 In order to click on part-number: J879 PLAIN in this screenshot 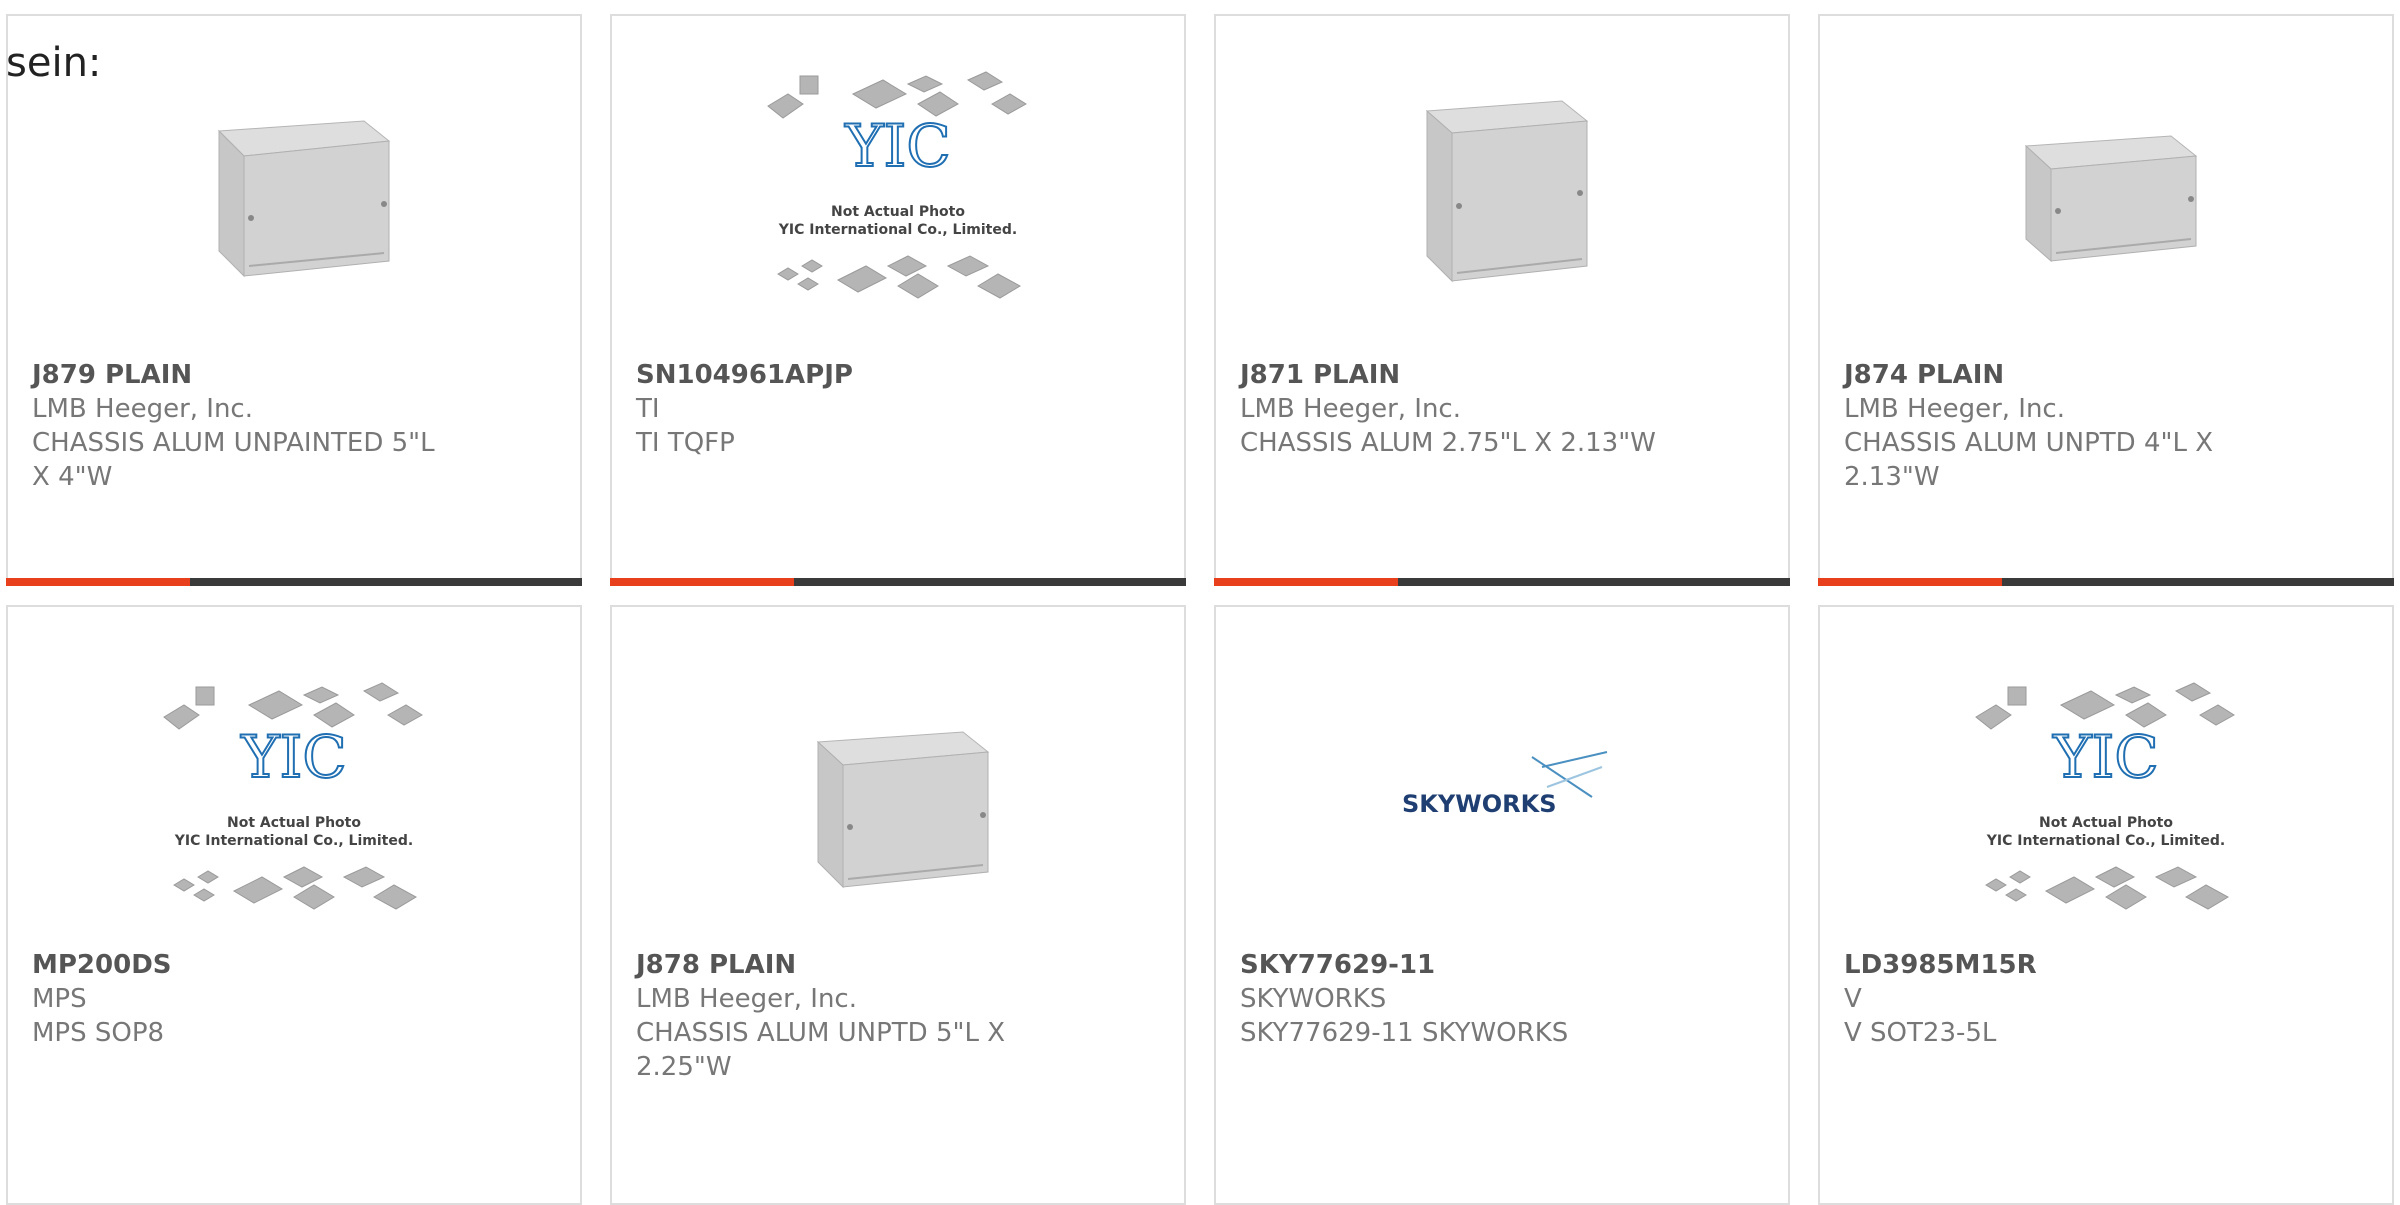, I will do `click(242, 375)`.